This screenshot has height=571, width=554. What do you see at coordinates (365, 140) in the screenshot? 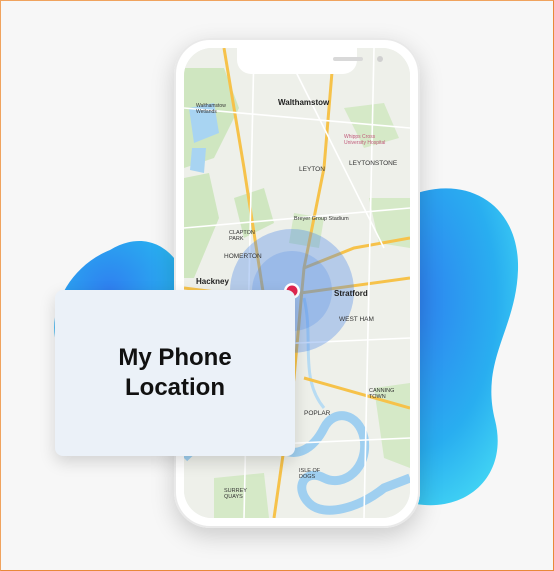
I see `map-label-hospital: Whipps Cross University Hospital` at bounding box center [365, 140].